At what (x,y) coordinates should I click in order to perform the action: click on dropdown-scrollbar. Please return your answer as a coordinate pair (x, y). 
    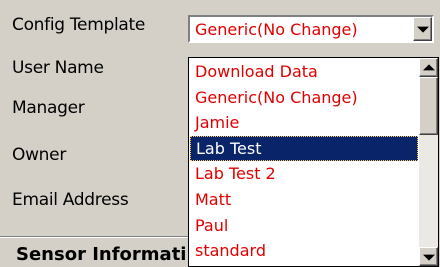
    Looking at the image, I should click on (428, 162).